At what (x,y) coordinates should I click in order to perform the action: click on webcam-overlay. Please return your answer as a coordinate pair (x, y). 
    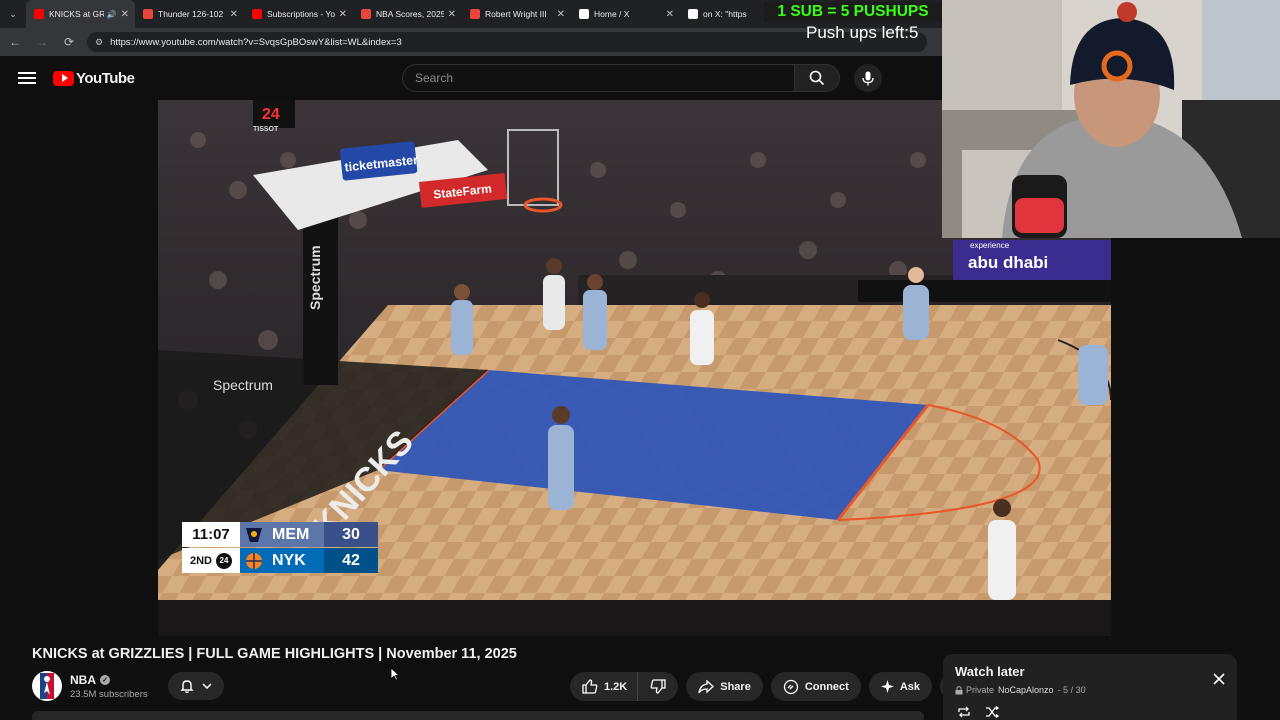
    Looking at the image, I should click on (1111, 119).